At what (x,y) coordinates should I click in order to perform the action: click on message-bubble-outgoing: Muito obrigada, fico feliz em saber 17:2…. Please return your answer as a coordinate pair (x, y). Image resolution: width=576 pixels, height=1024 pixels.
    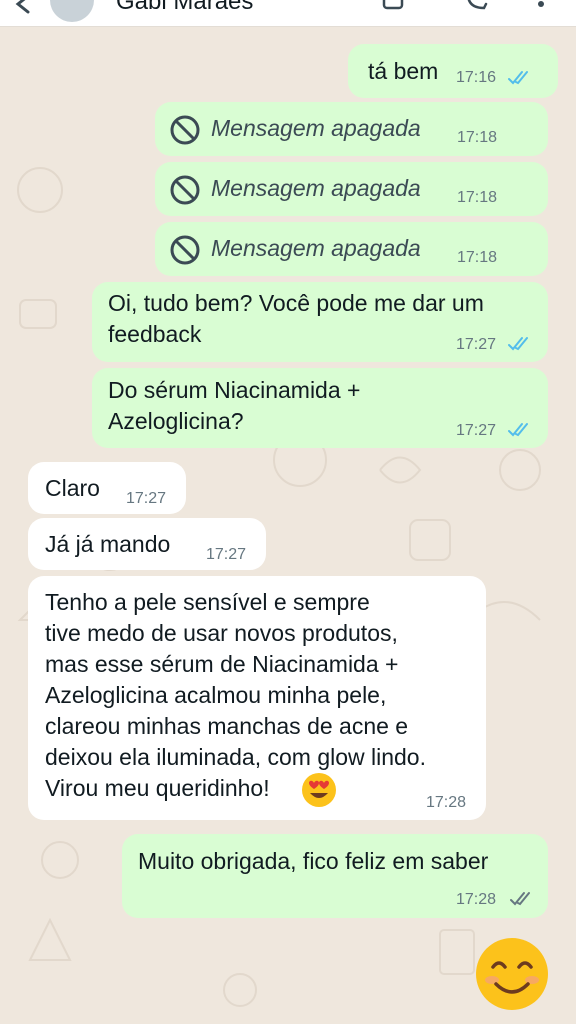
    Looking at the image, I should click on (335, 876).